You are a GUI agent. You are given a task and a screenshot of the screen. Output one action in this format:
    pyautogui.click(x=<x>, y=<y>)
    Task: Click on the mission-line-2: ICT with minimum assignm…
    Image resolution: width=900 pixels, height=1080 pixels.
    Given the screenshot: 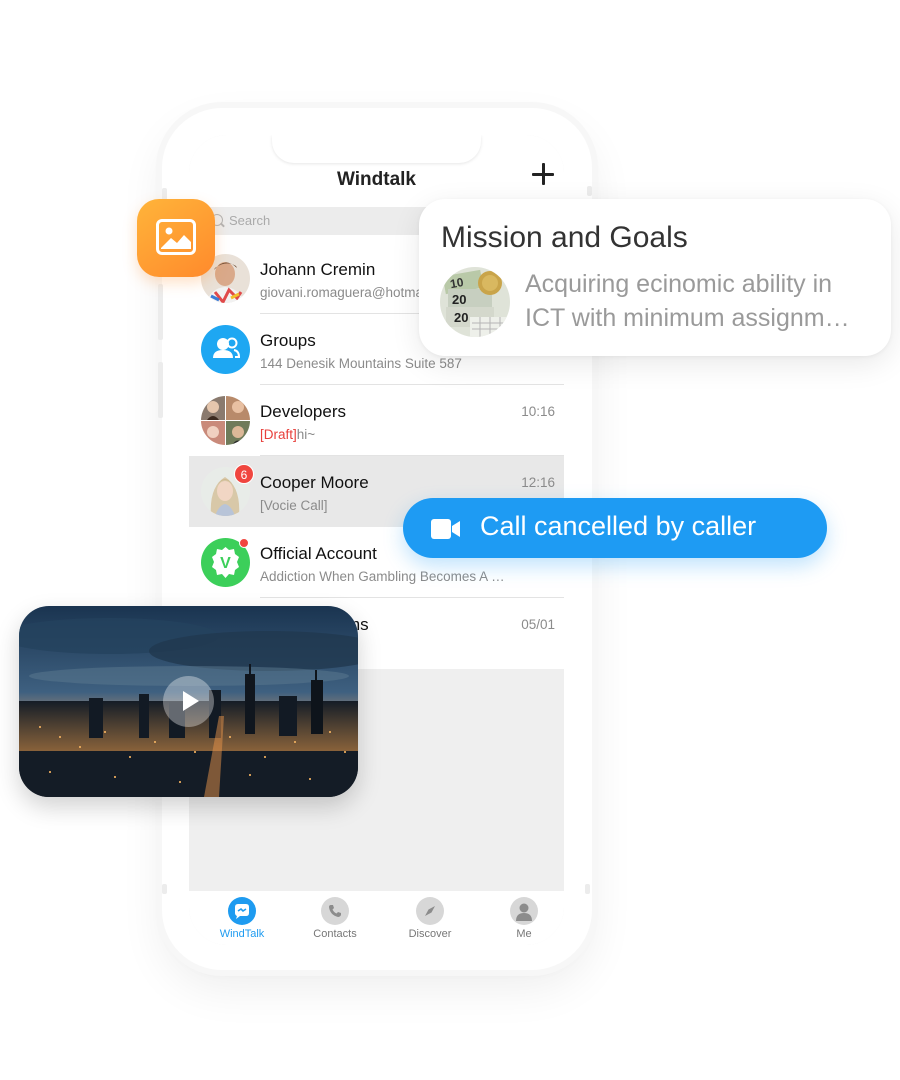 What is the action you would take?
    pyautogui.click(x=687, y=318)
    